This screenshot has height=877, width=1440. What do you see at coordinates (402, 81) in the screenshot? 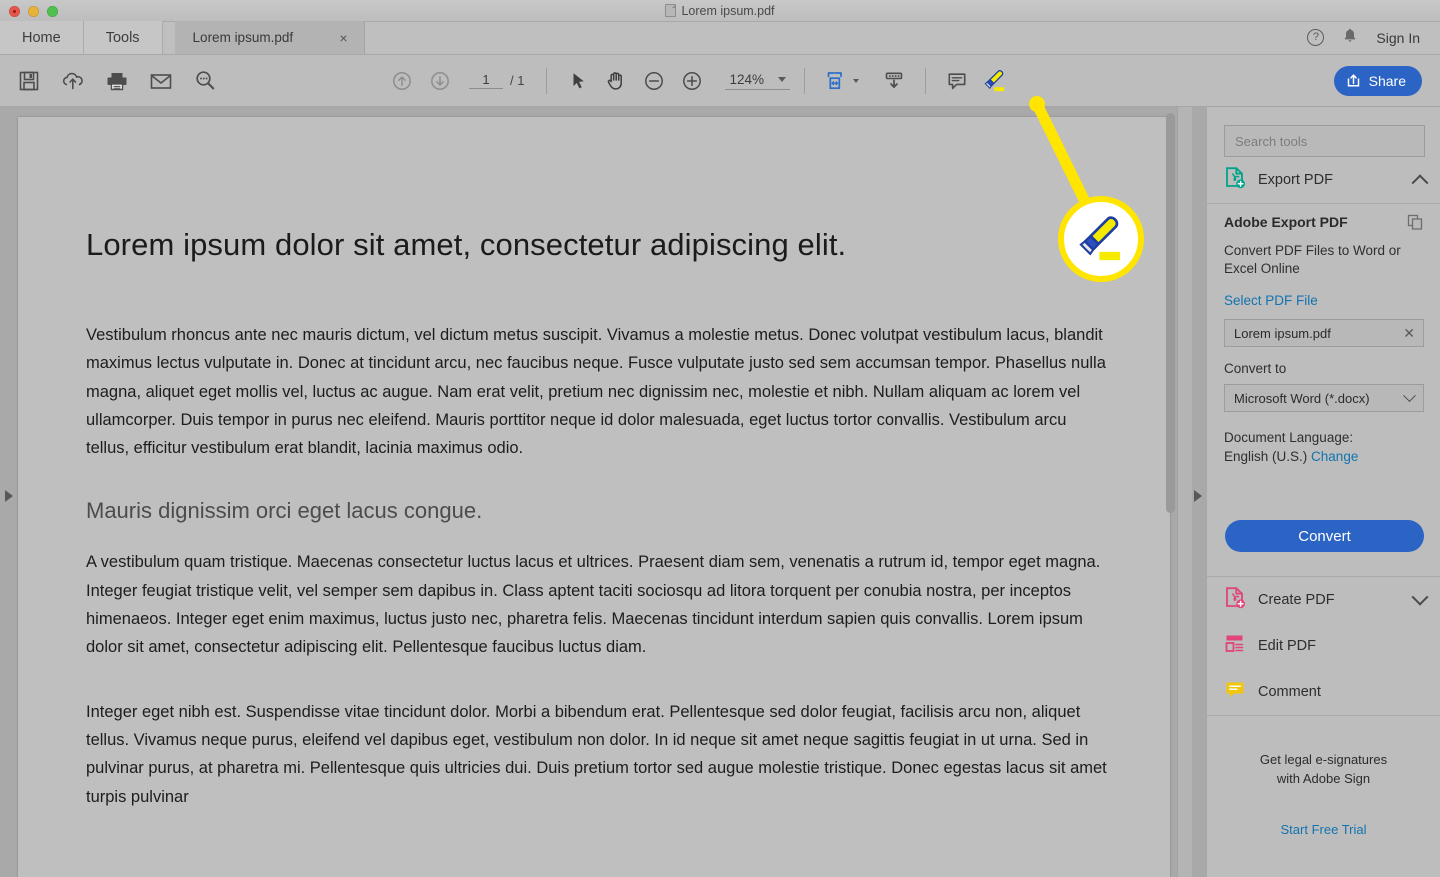
I see `previous-page-icon` at bounding box center [402, 81].